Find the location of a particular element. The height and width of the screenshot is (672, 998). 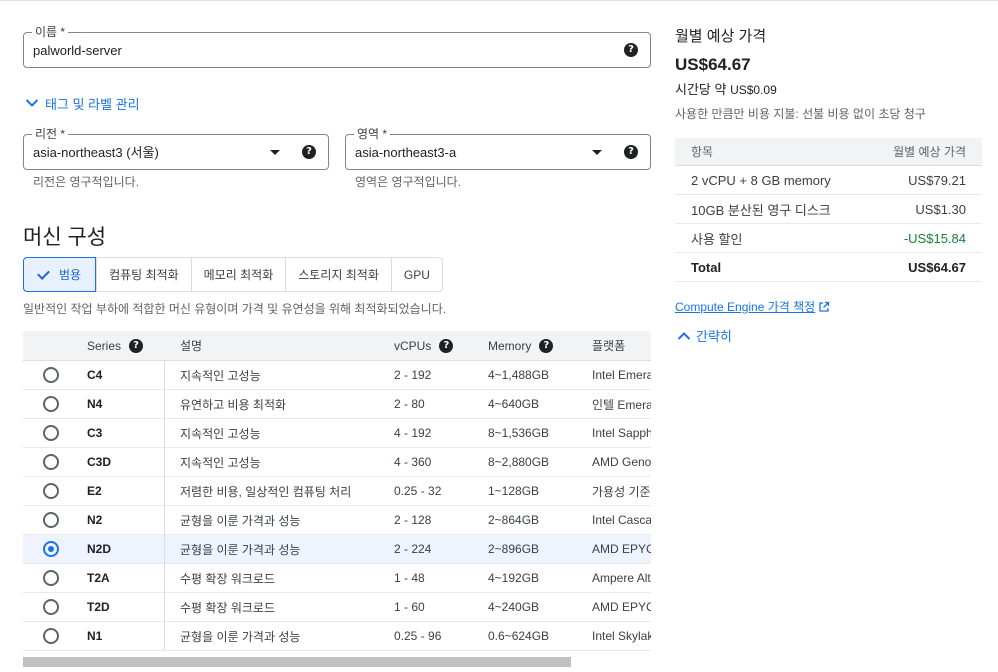

cell-series: C3 is located at coordinates (95, 433).